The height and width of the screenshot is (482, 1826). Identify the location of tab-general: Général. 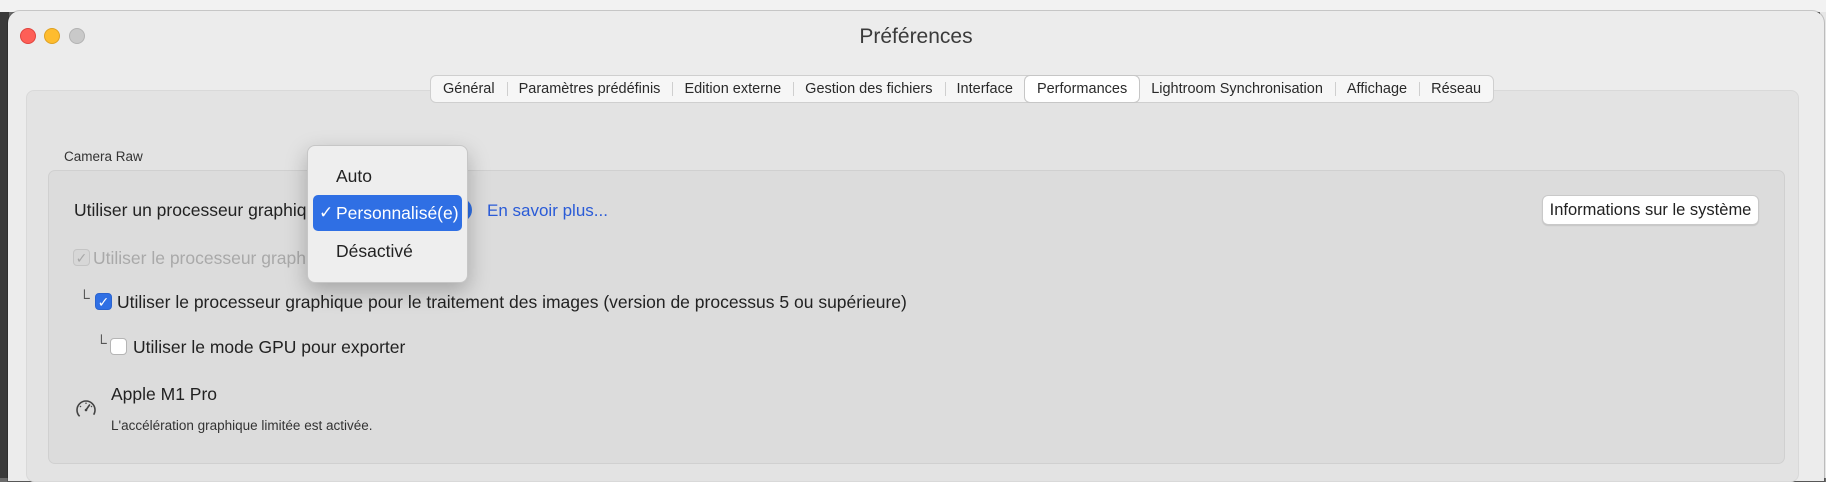
(469, 89).